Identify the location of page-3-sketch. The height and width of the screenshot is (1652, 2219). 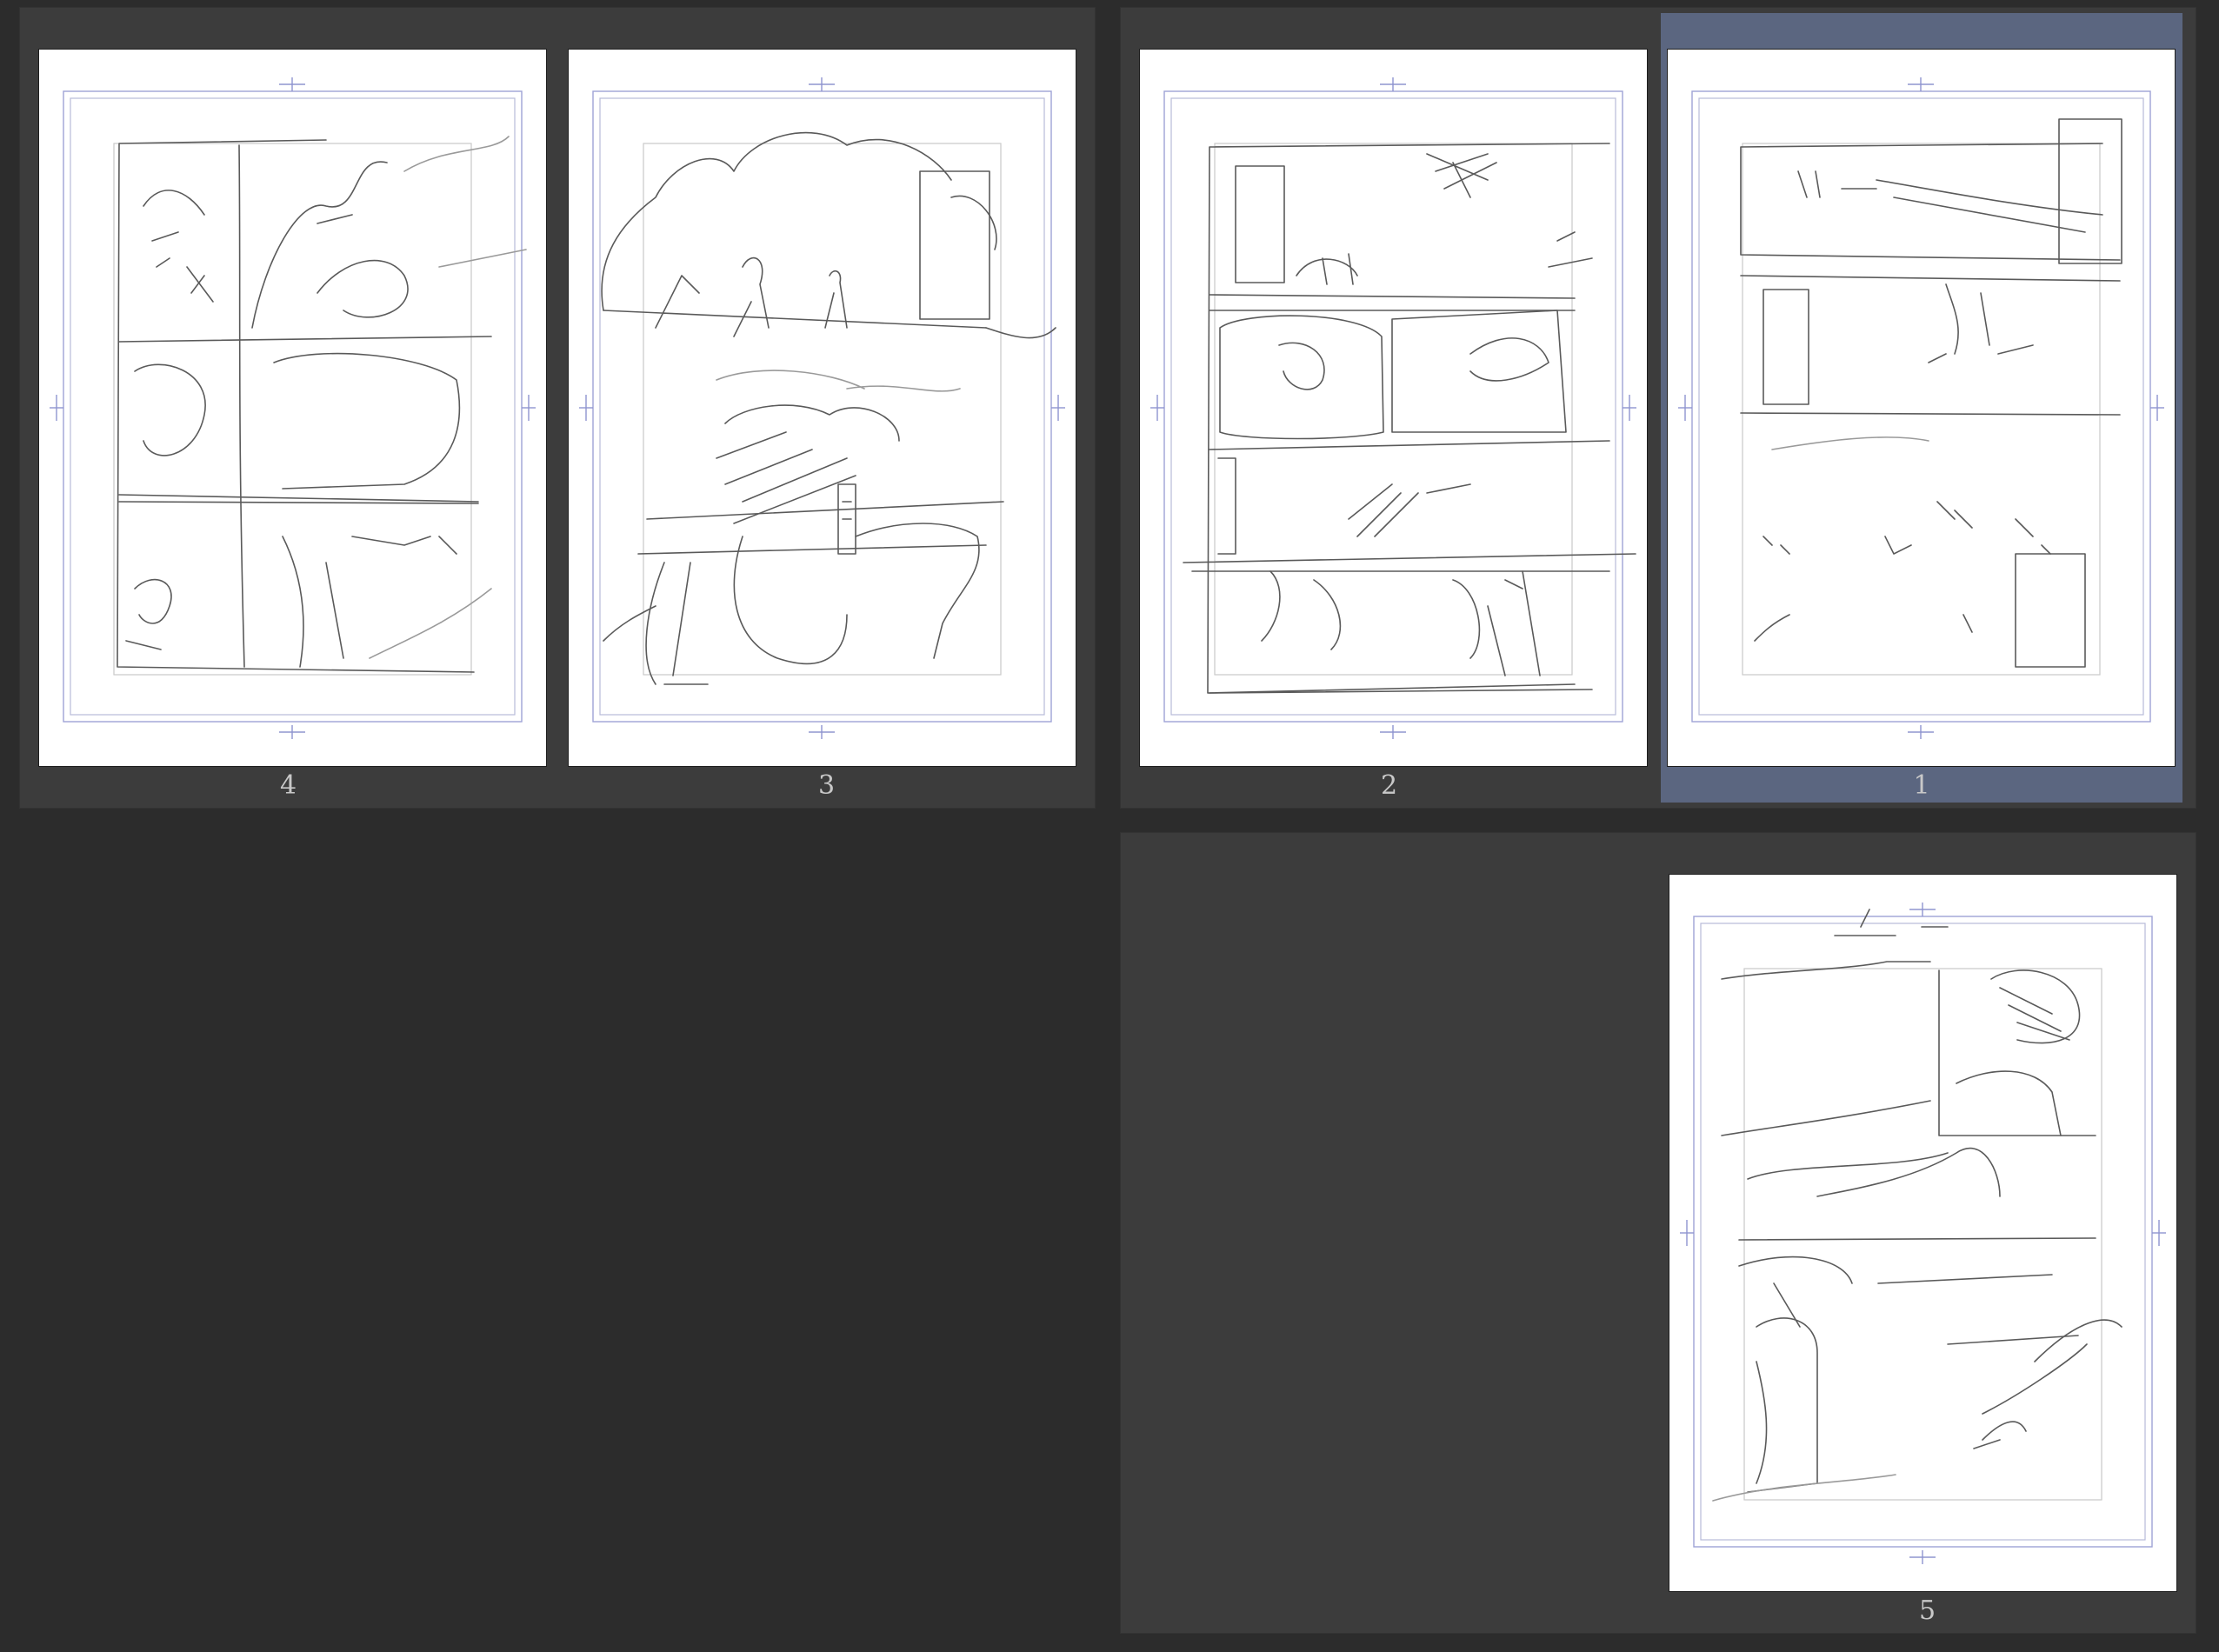
(822, 408).